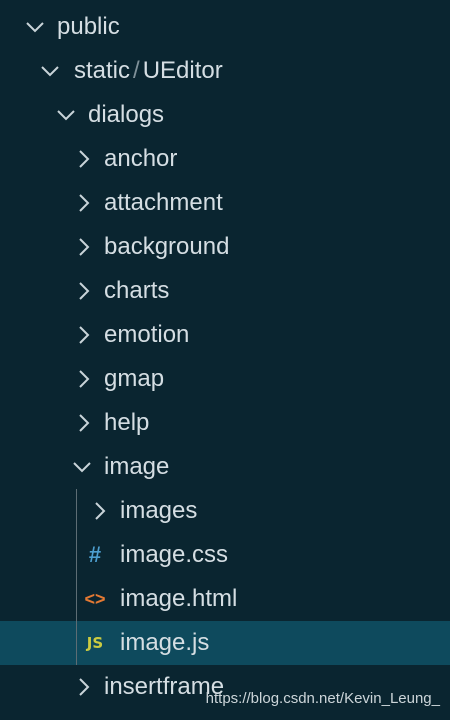 This screenshot has height=720, width=450. I want to click on folder-label: charts, so click(137, 290).